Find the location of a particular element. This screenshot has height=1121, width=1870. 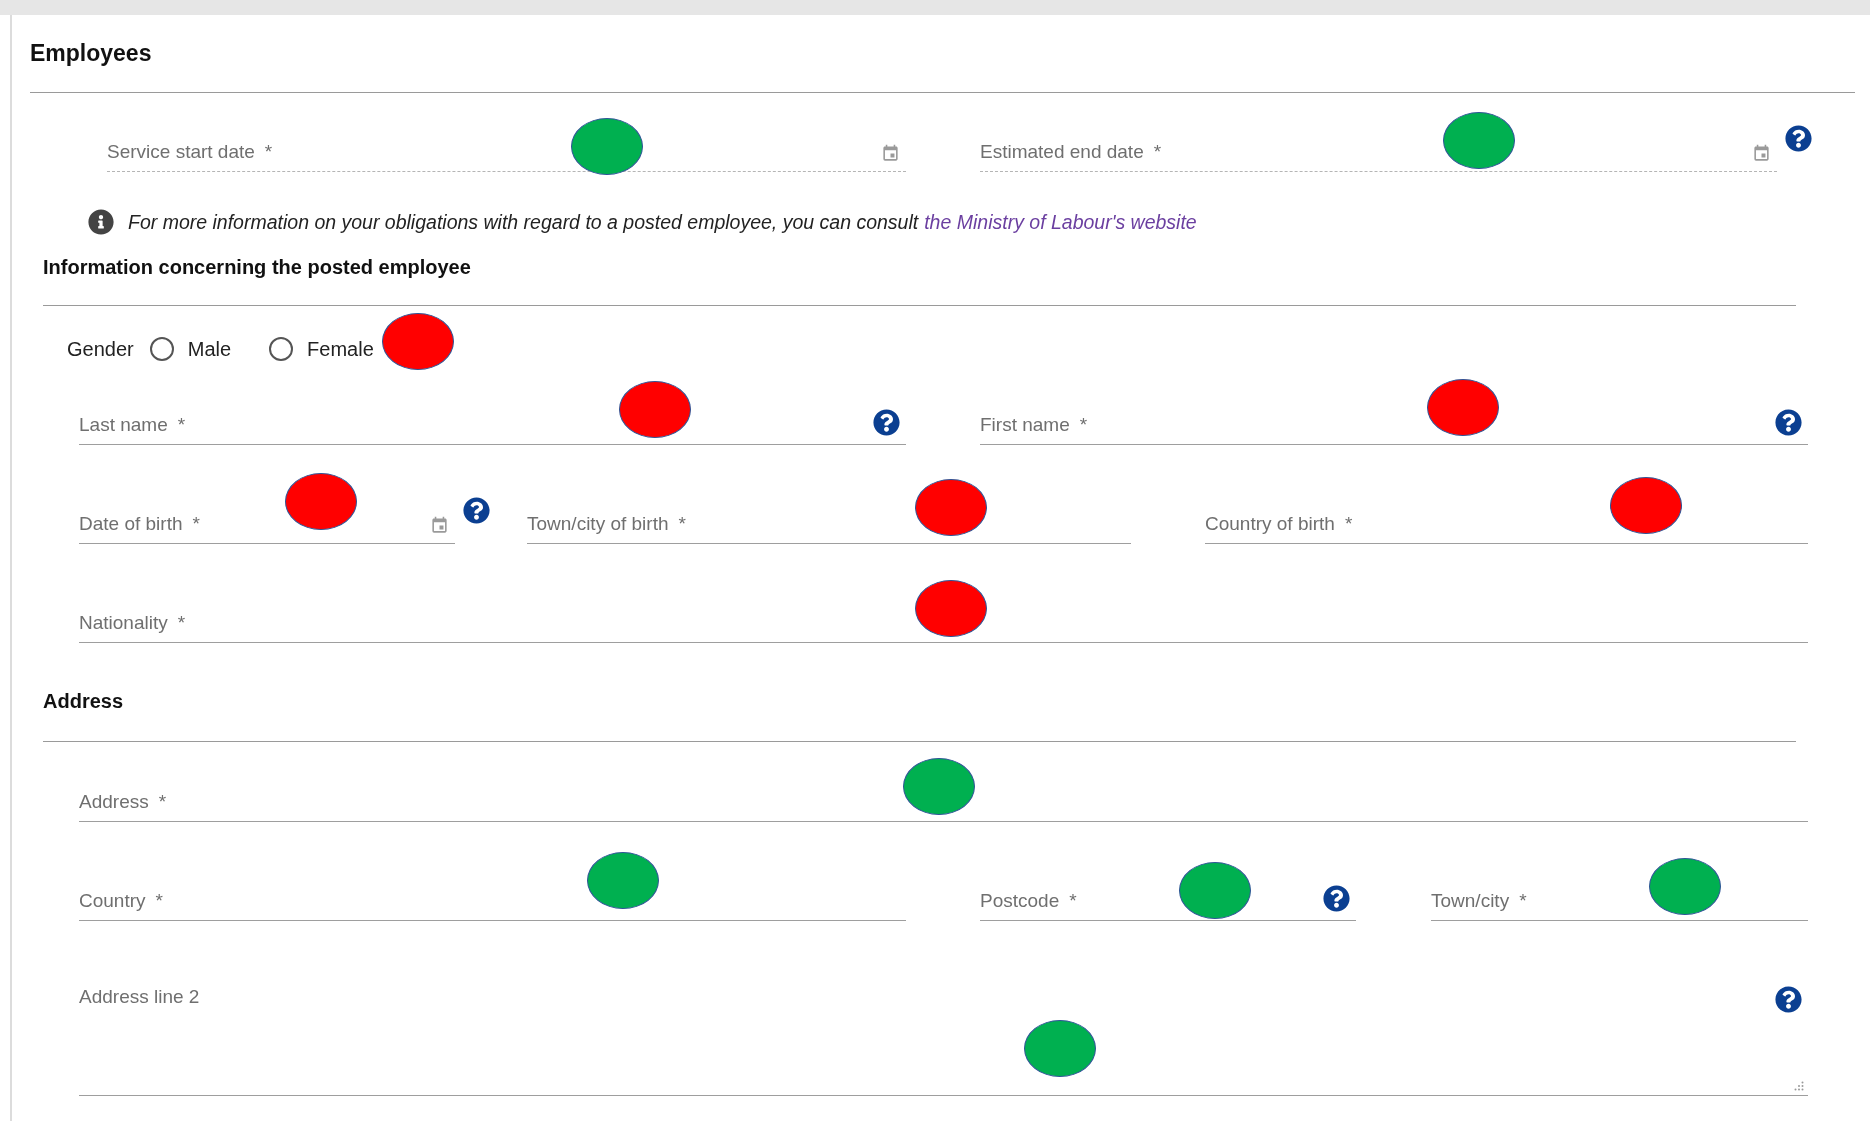

page-title: Employees is located at coordinates (91, 53).